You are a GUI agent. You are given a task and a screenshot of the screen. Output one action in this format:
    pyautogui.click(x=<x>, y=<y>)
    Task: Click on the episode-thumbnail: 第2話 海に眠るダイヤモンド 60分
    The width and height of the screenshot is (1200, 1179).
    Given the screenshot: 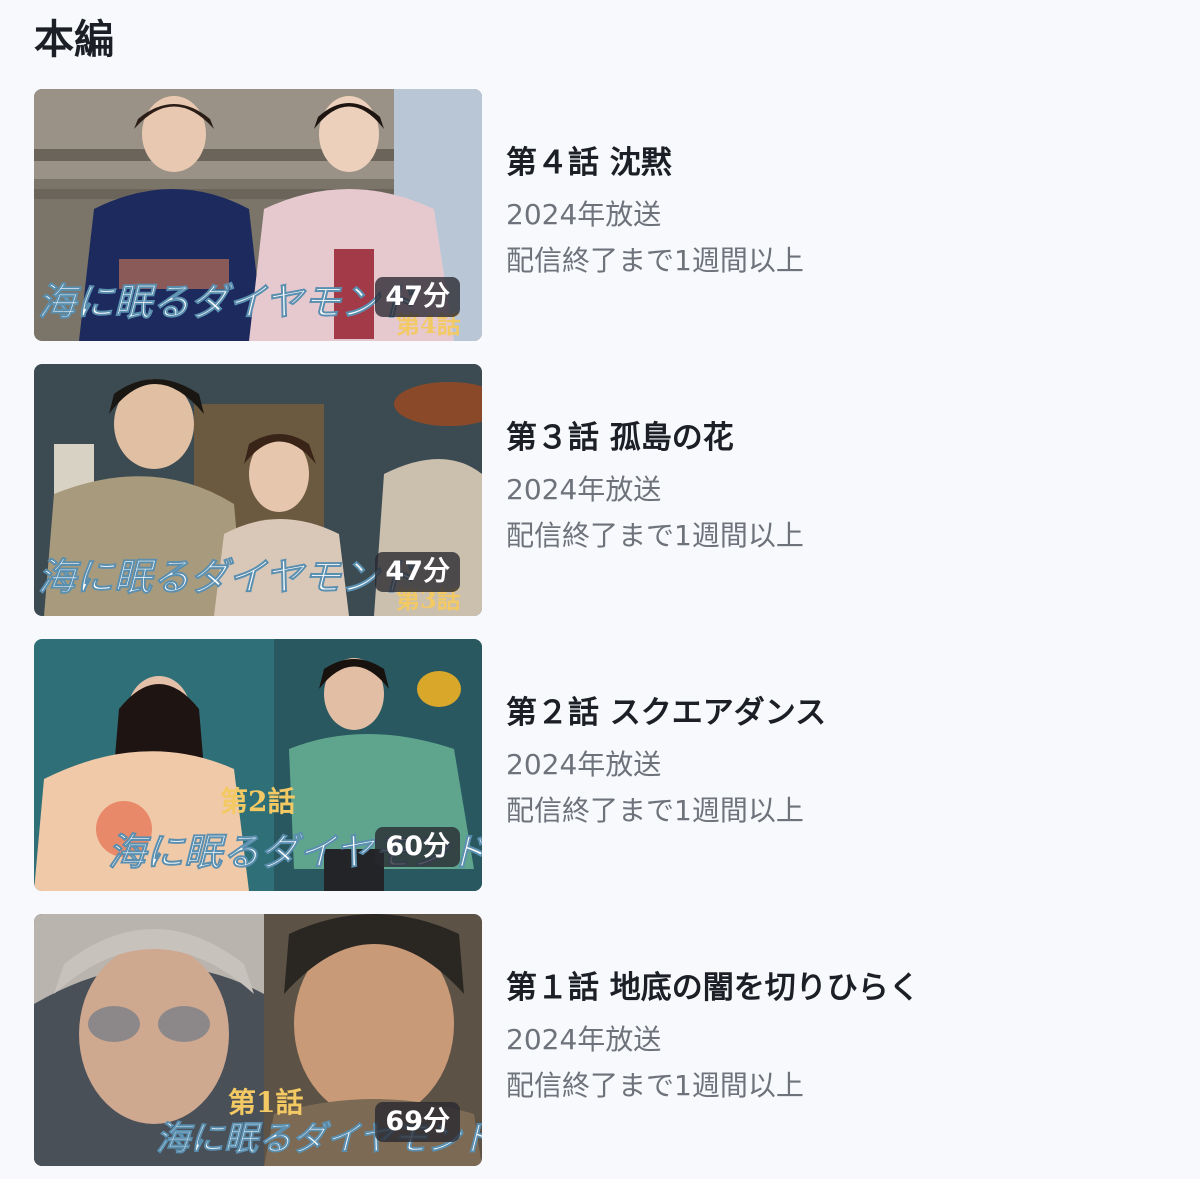 What is the action you would take?
    pyautogui.click(x=258, y=765)
    